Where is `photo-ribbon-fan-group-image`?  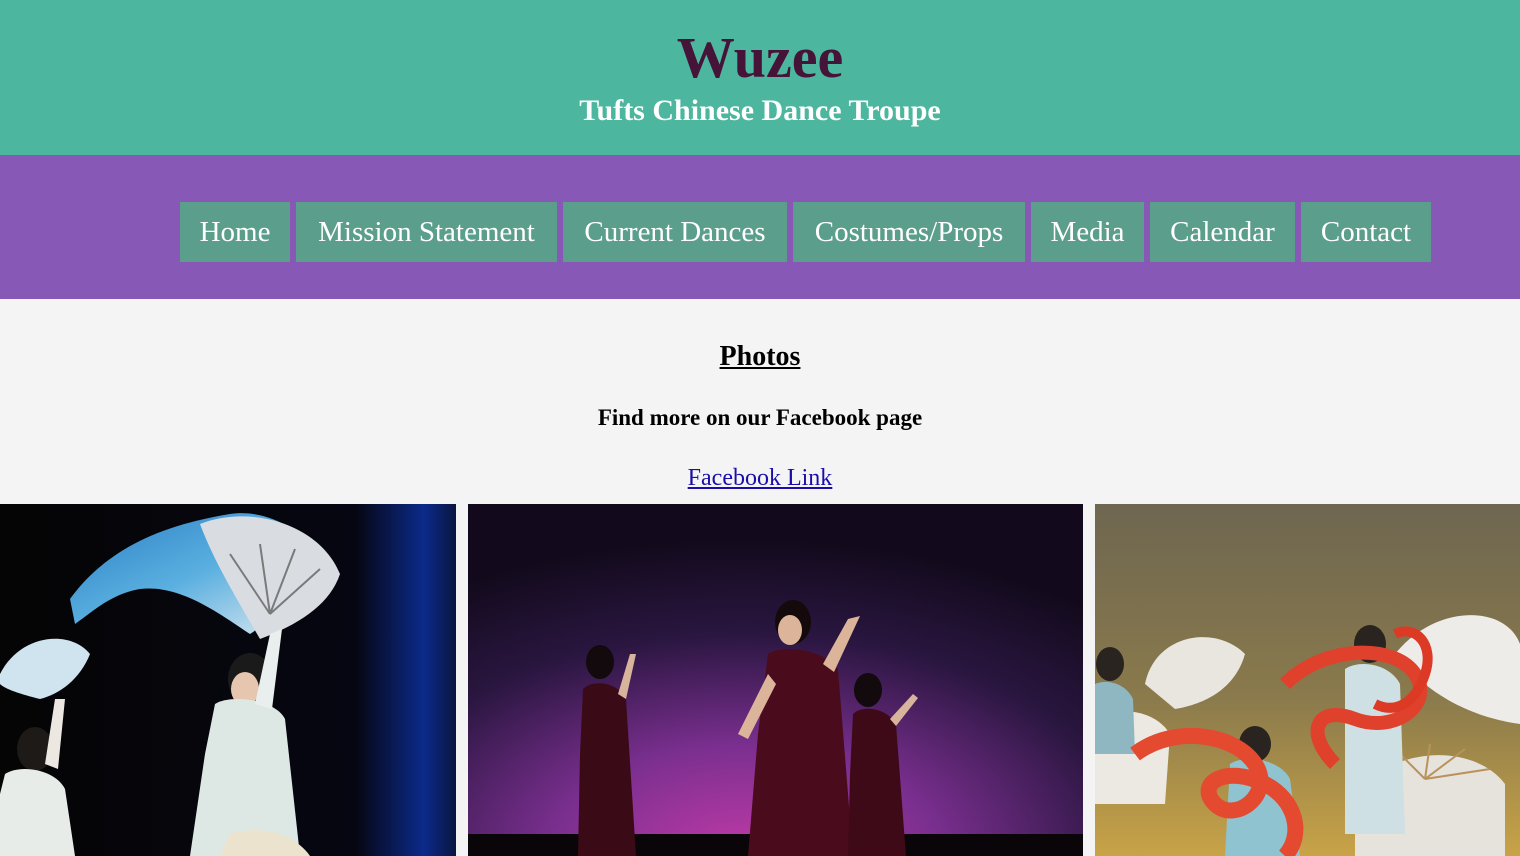
photo-ribbon-fan-group-image is located at coordinates (1307, 680).